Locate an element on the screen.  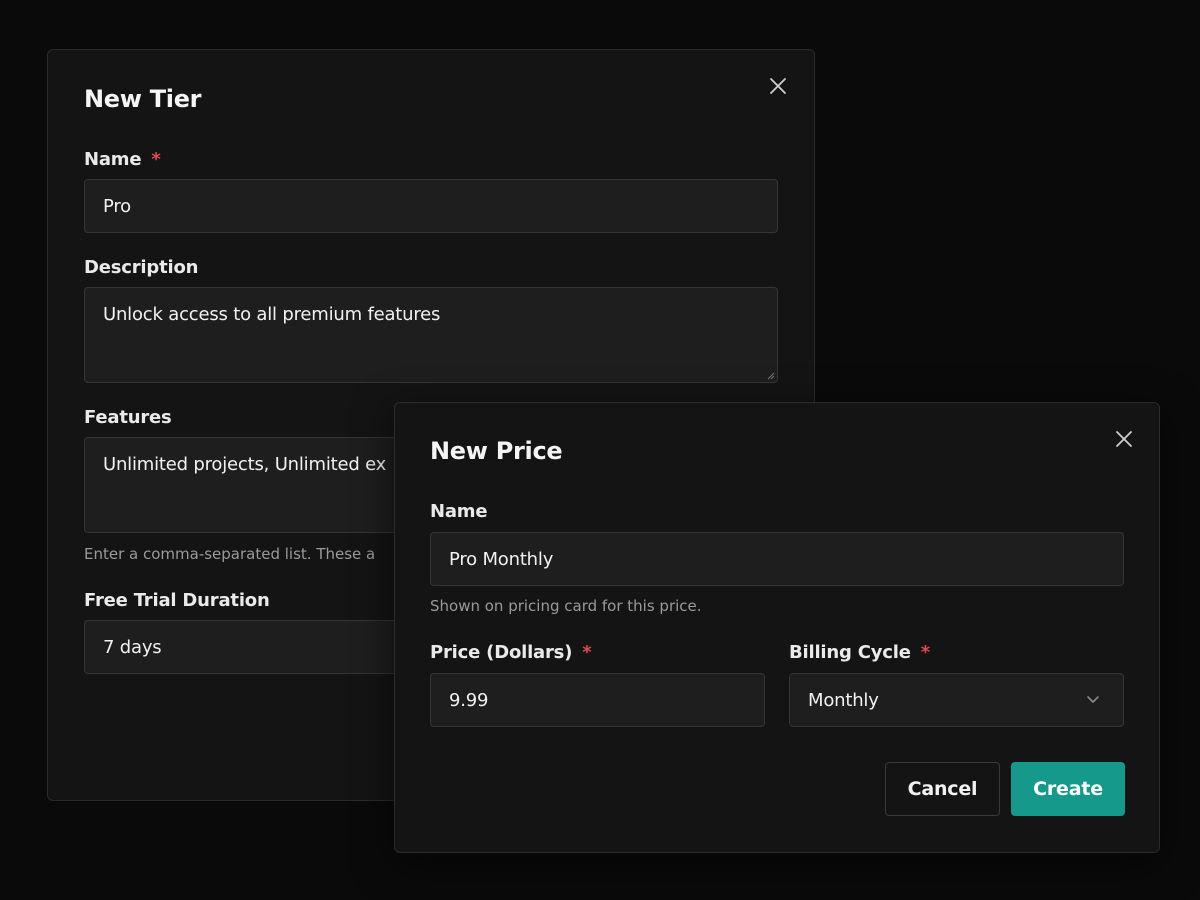
billing-cycle-select: Monthly is located at coordinates (956, 700).